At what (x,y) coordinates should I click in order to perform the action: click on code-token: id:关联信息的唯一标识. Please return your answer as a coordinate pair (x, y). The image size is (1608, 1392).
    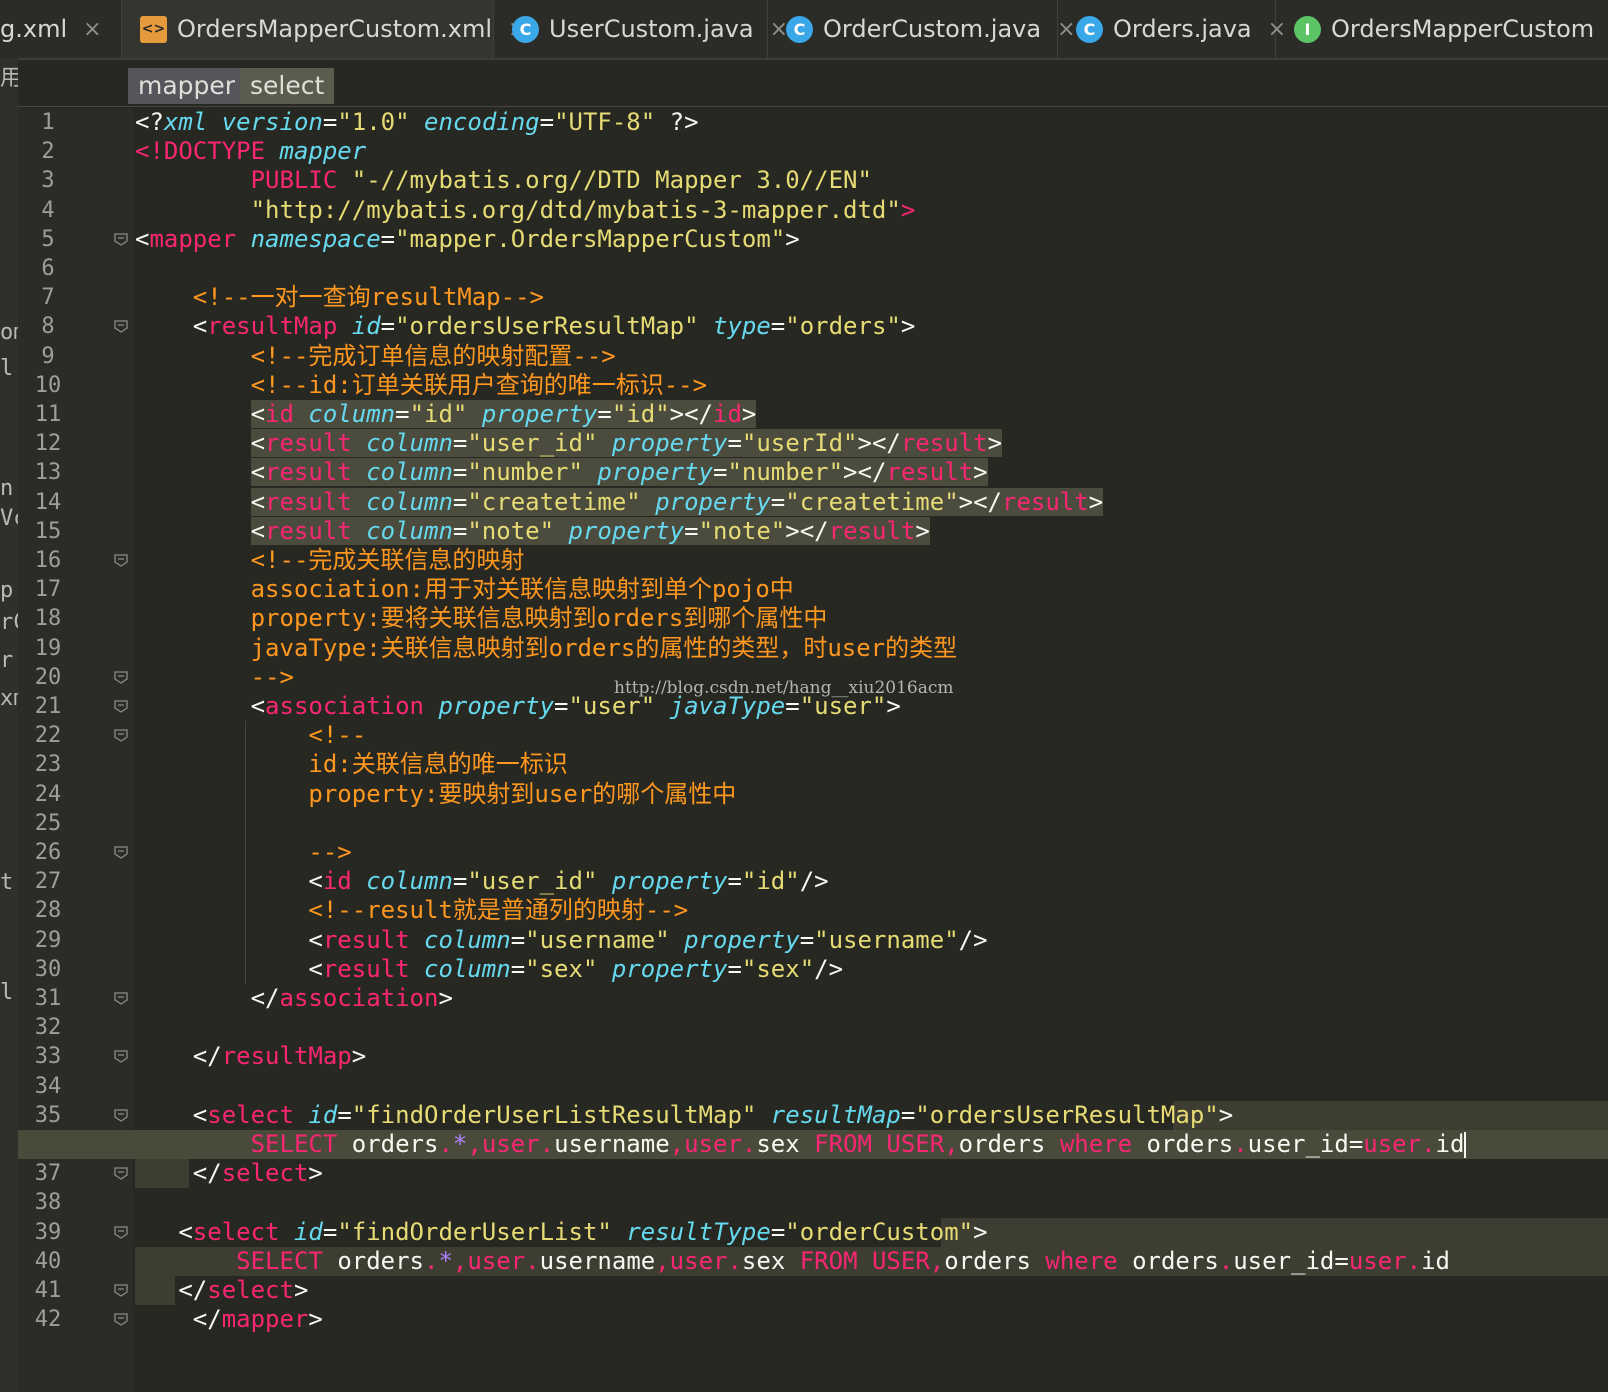
    Looking at the image, I should click on (438, 764).